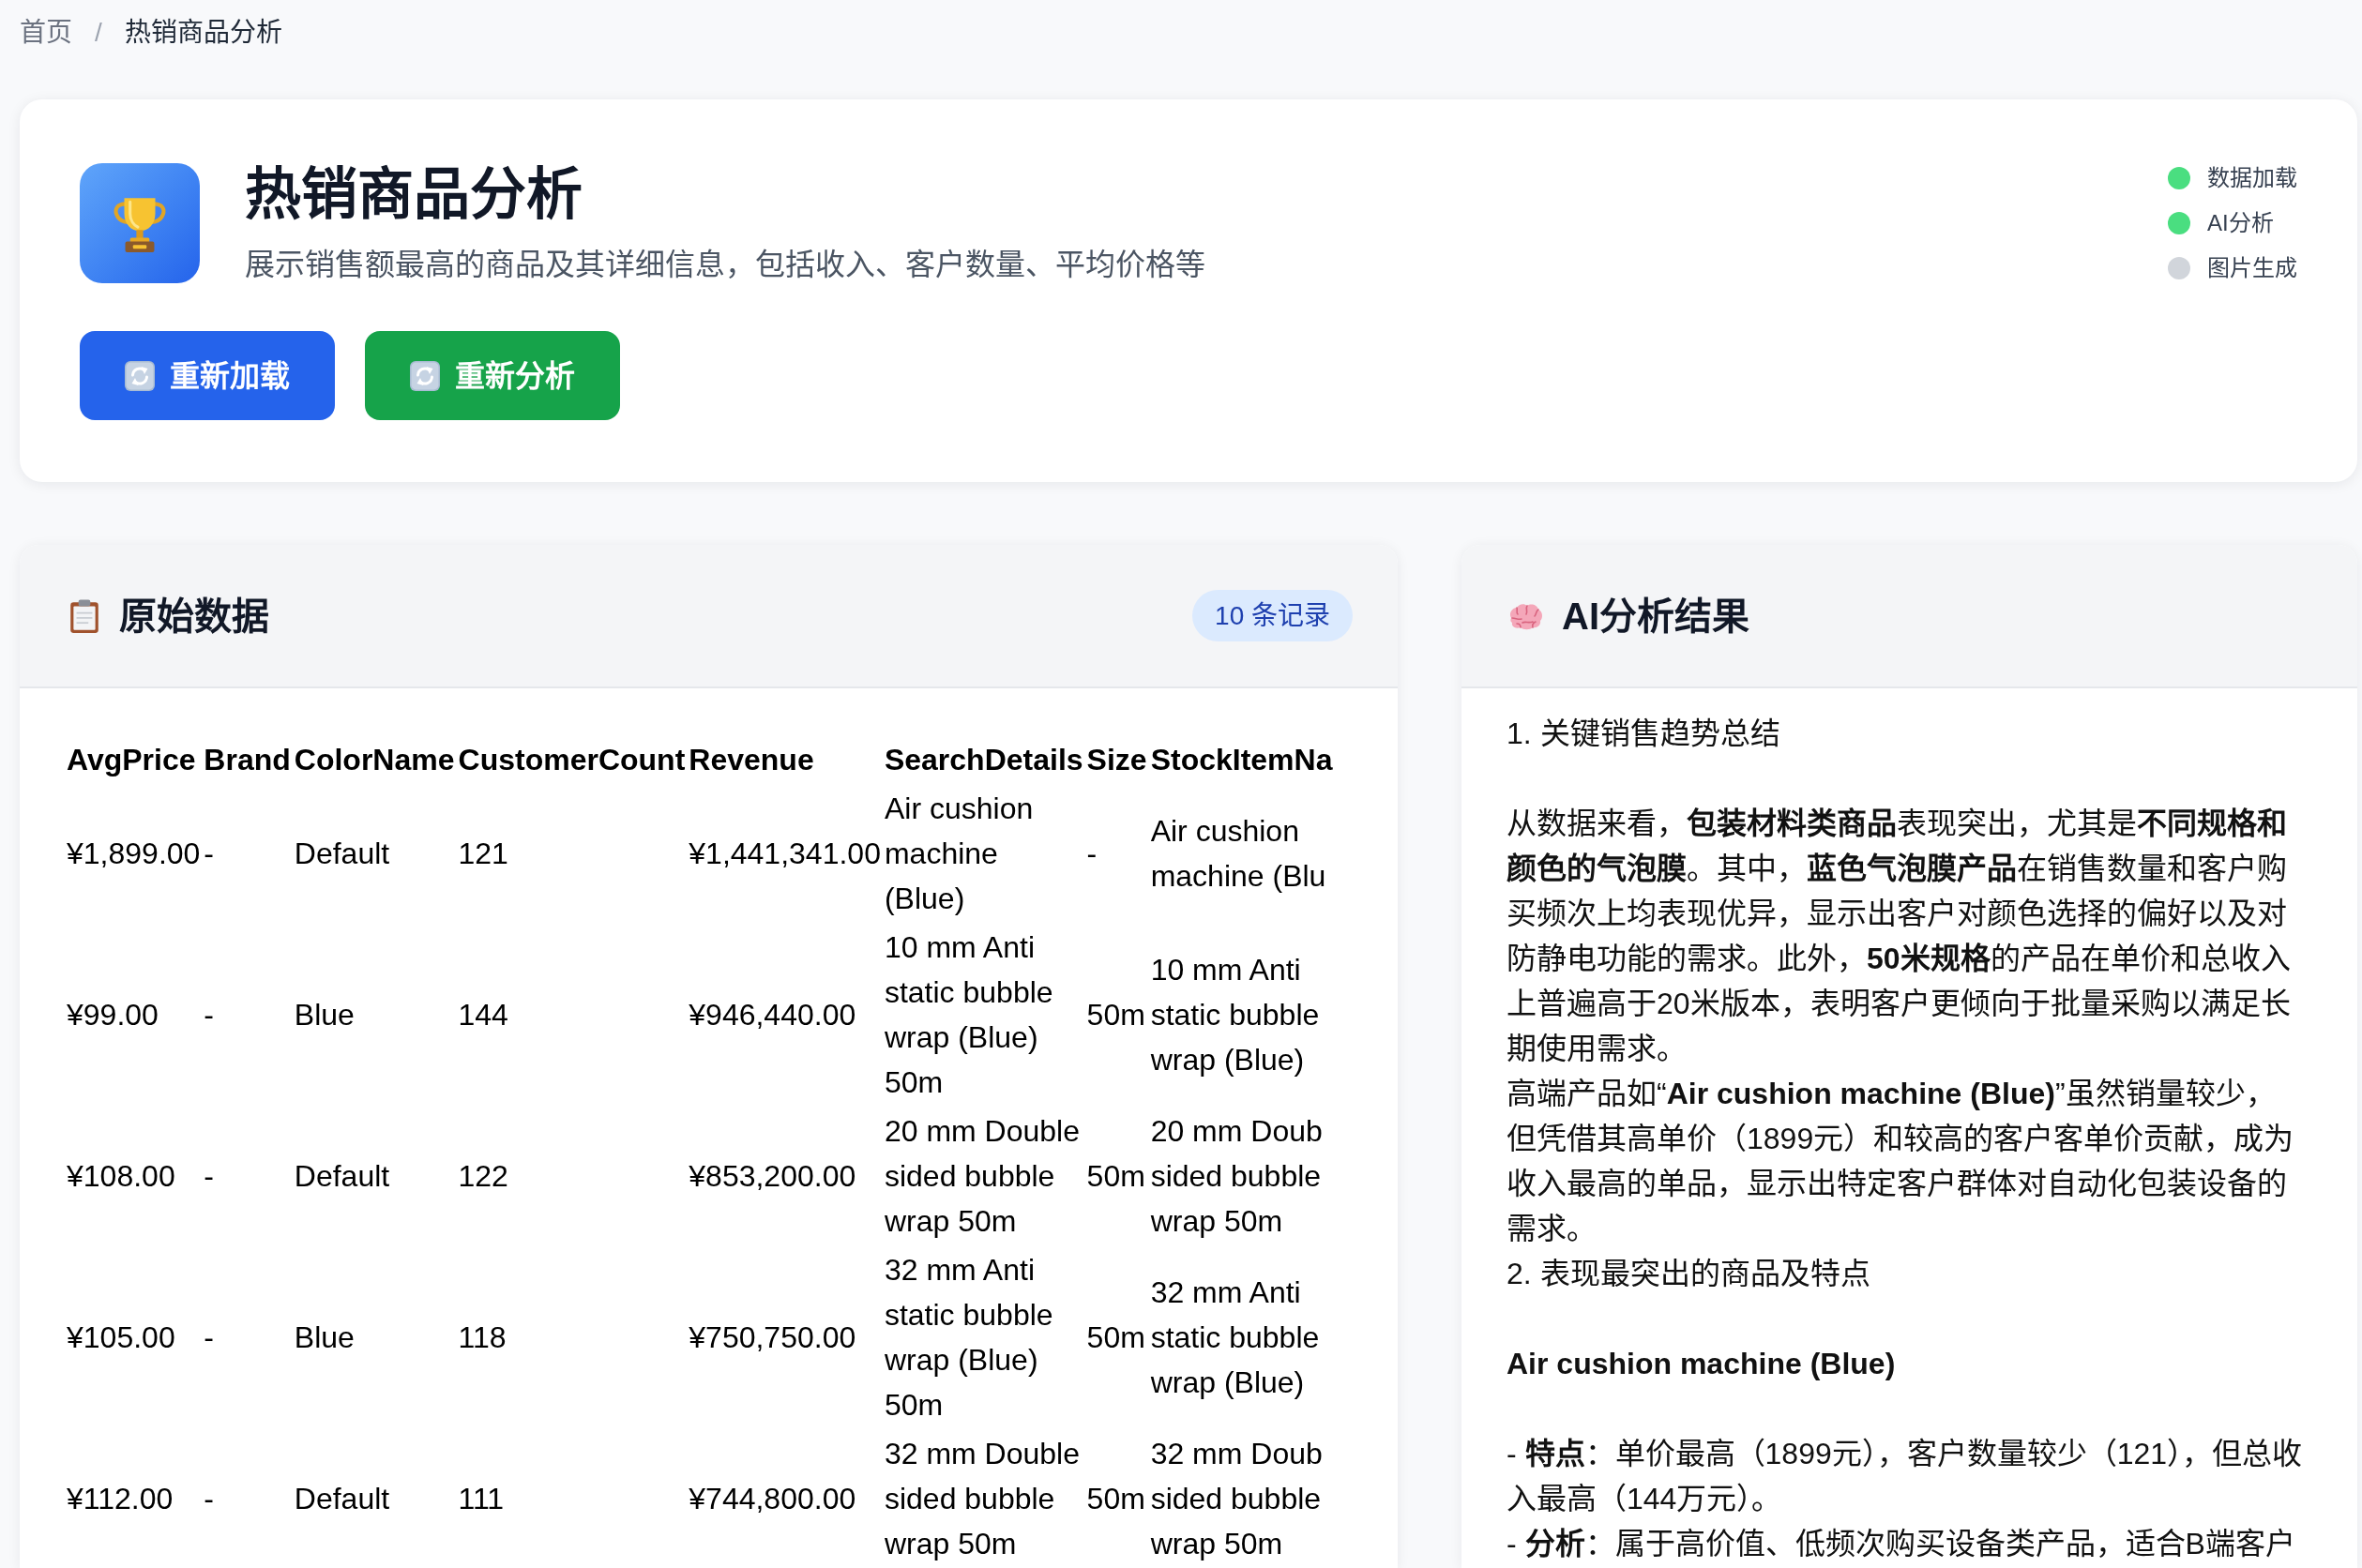  What do you see at coordinates (203, 33) in the screenshot?
I see `breadcrumb-current: 热销商品分析` at bounding box center [203, 33].